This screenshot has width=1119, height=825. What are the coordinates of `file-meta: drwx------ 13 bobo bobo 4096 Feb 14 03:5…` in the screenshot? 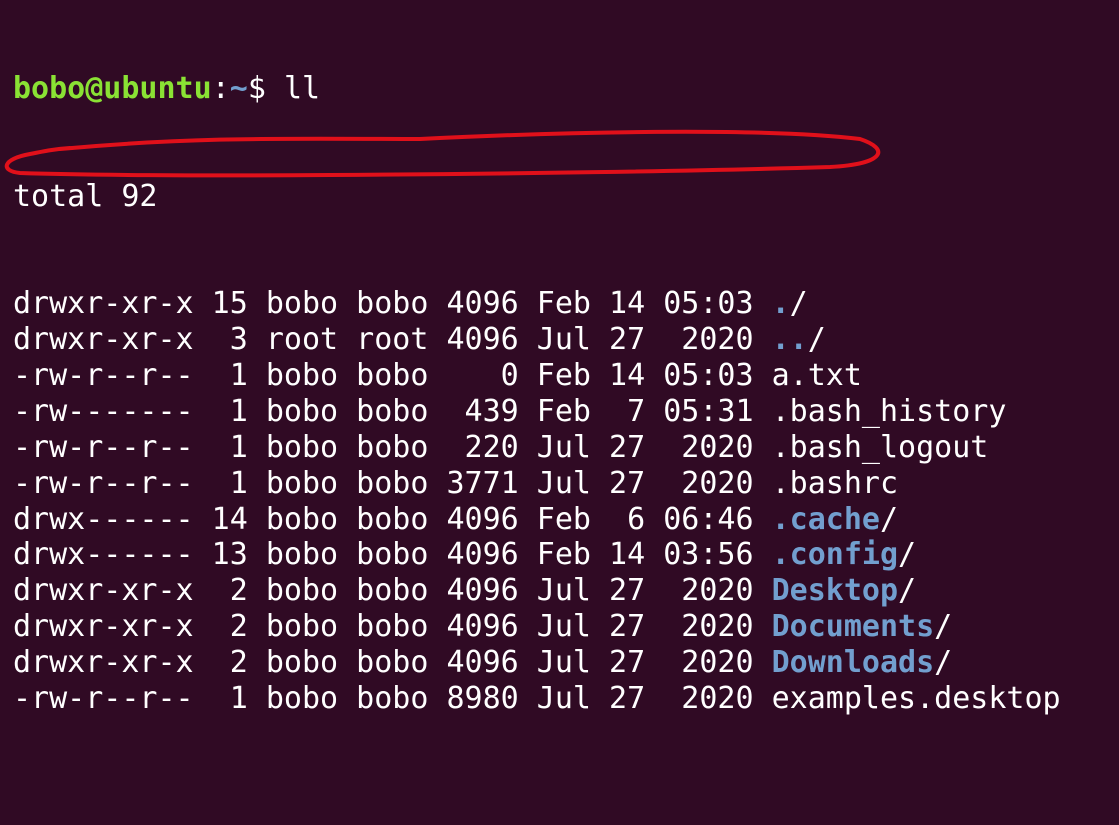 It's located at (392, 555).